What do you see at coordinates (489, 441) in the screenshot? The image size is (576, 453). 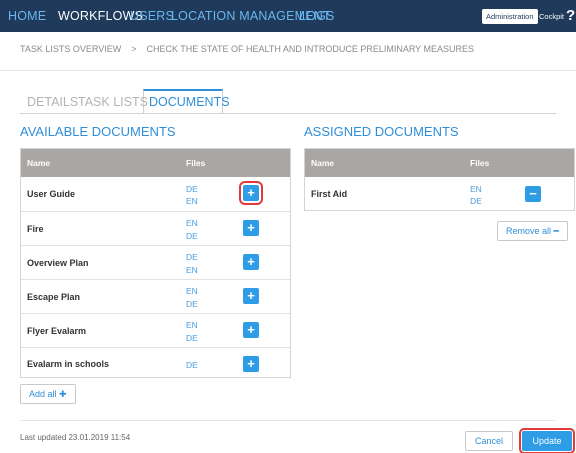 I see `cancel-button: Cancel` at bounding box center [489, 441].